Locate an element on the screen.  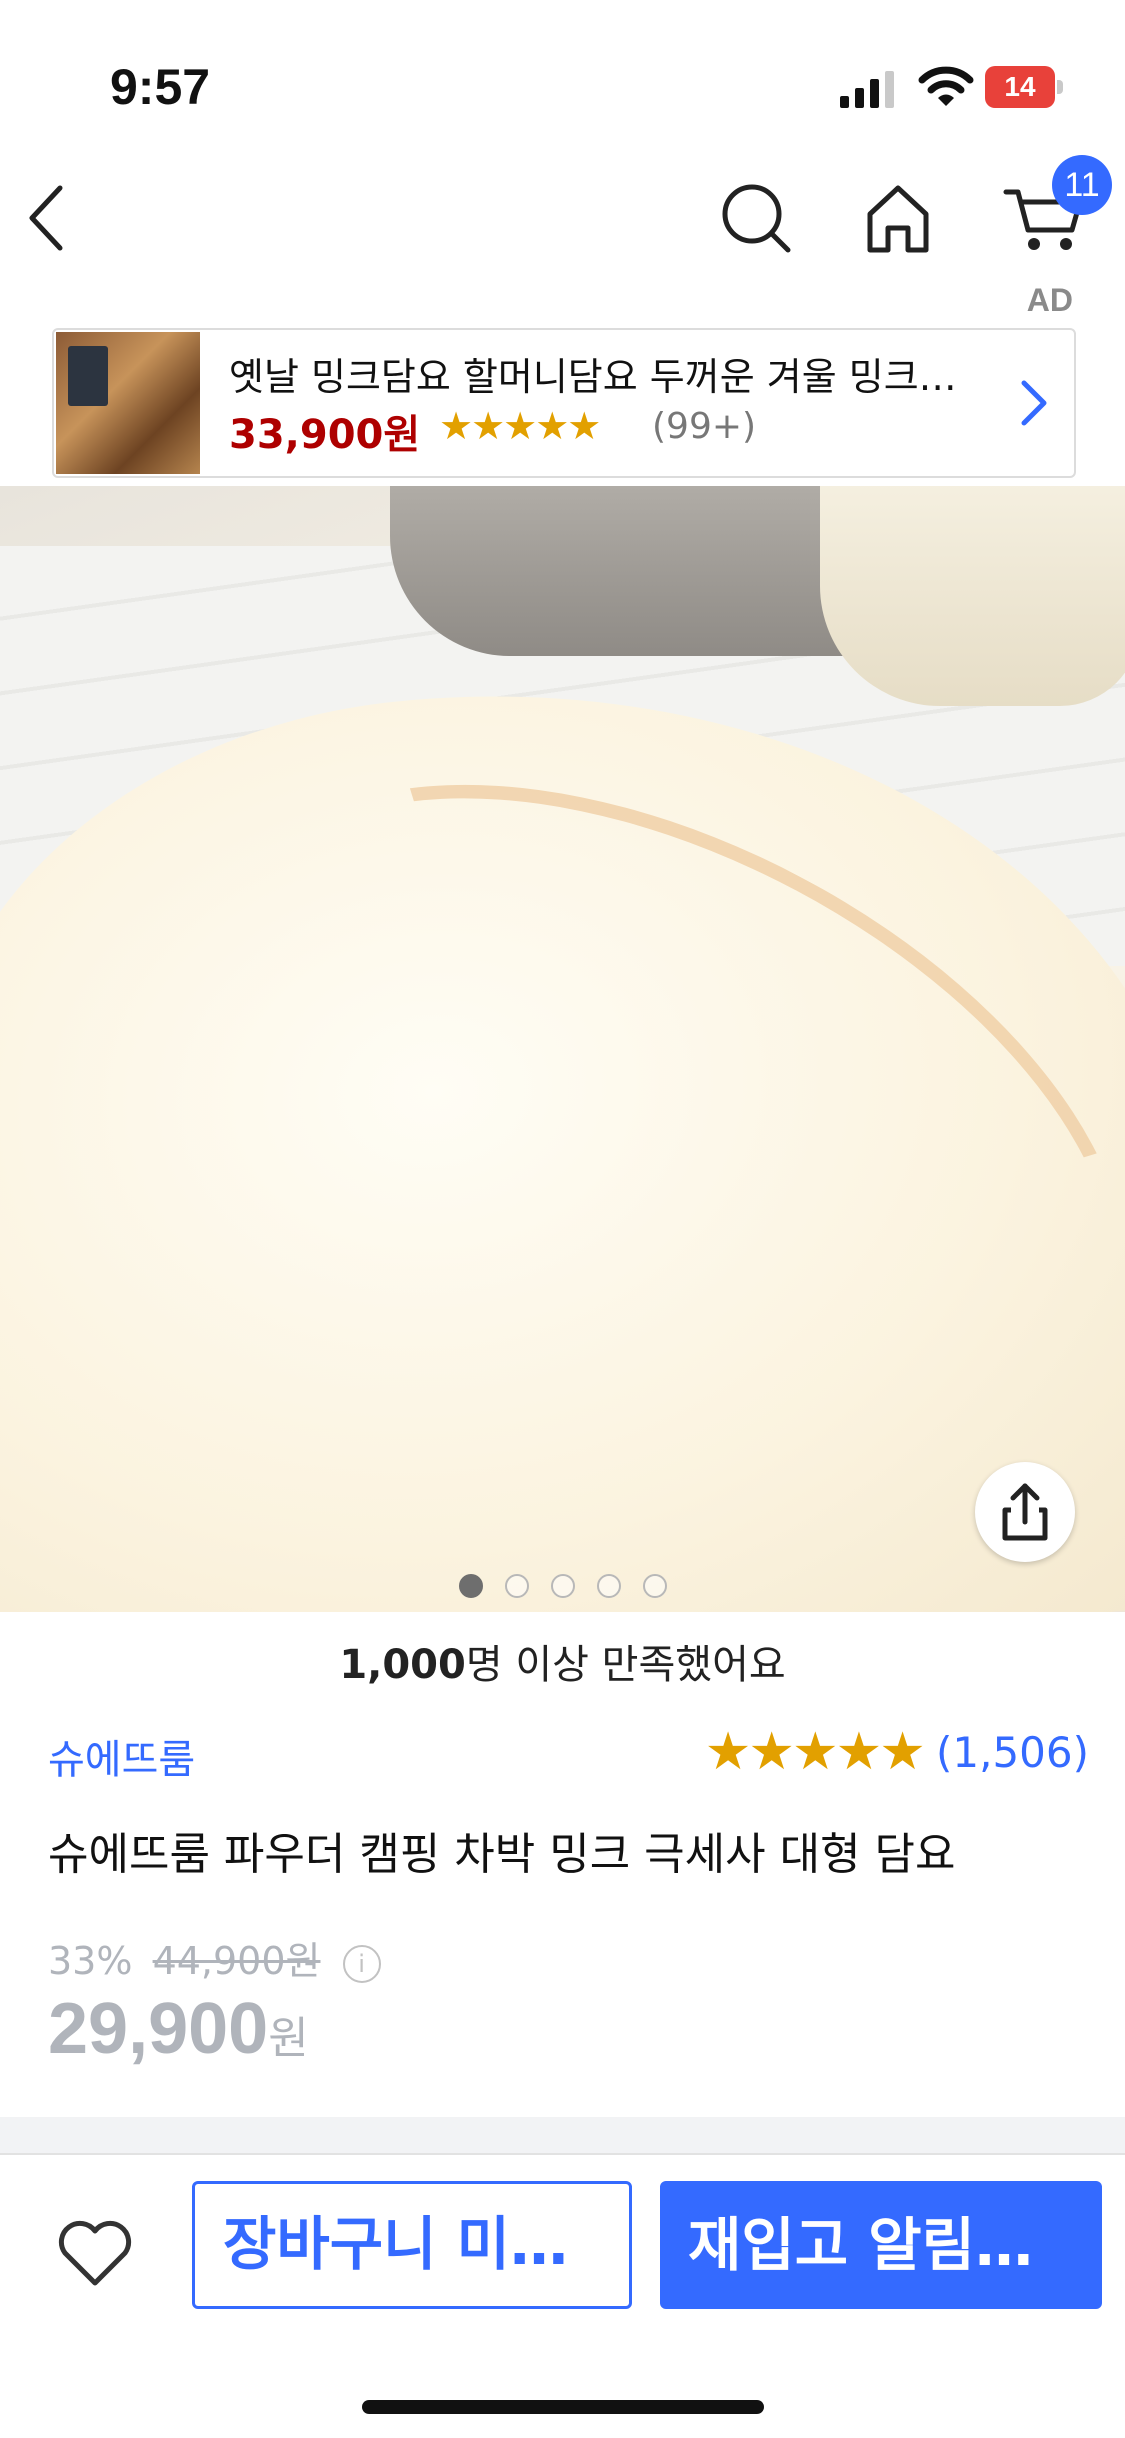
chevron-right-icon is located at coordinates (1034, 403).